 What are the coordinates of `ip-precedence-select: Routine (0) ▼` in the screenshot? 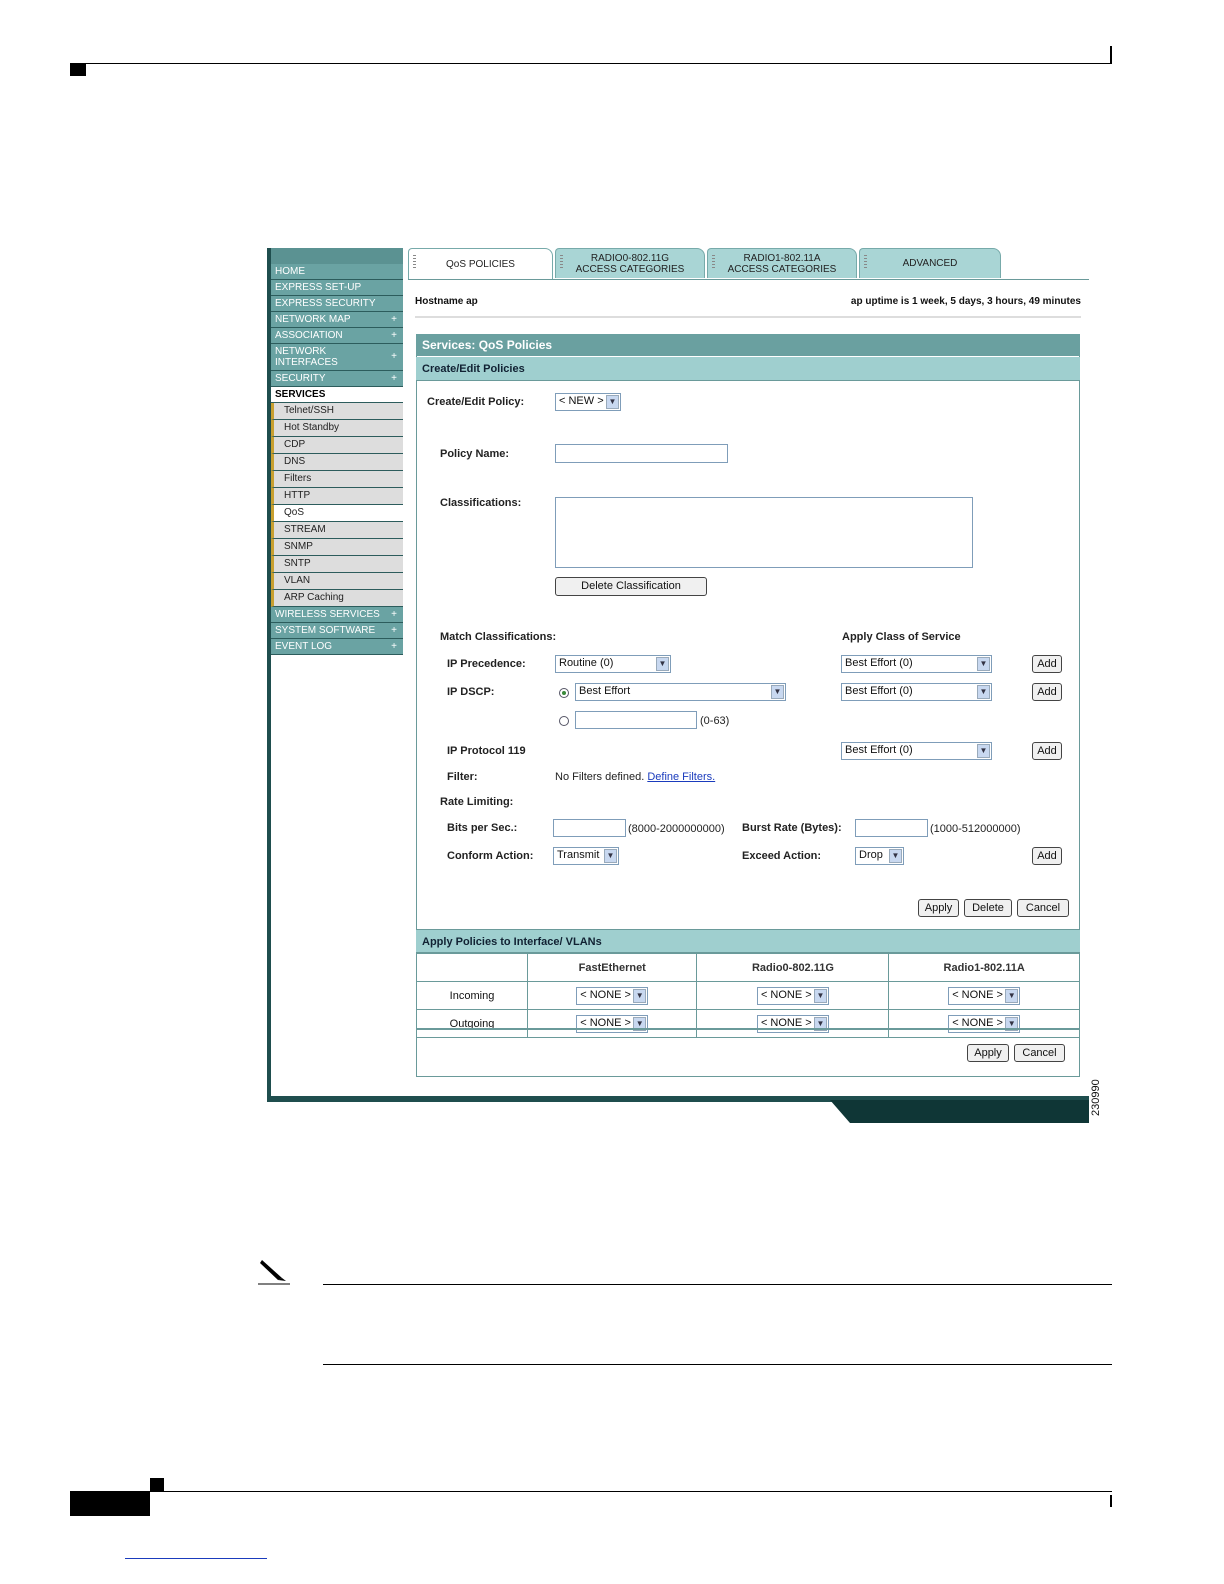 It's located at (613, 664).